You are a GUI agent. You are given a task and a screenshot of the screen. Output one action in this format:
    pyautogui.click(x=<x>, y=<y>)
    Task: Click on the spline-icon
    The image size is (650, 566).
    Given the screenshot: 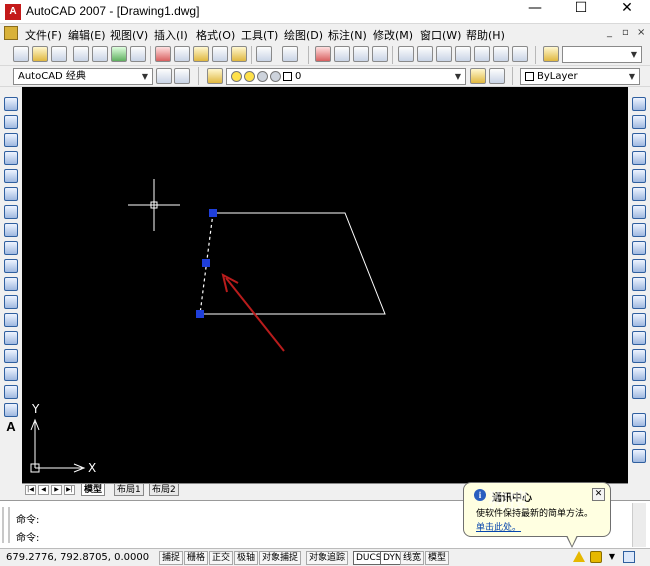 What is the action you would take?
    pyautogui.click(x=11, y=248)
    